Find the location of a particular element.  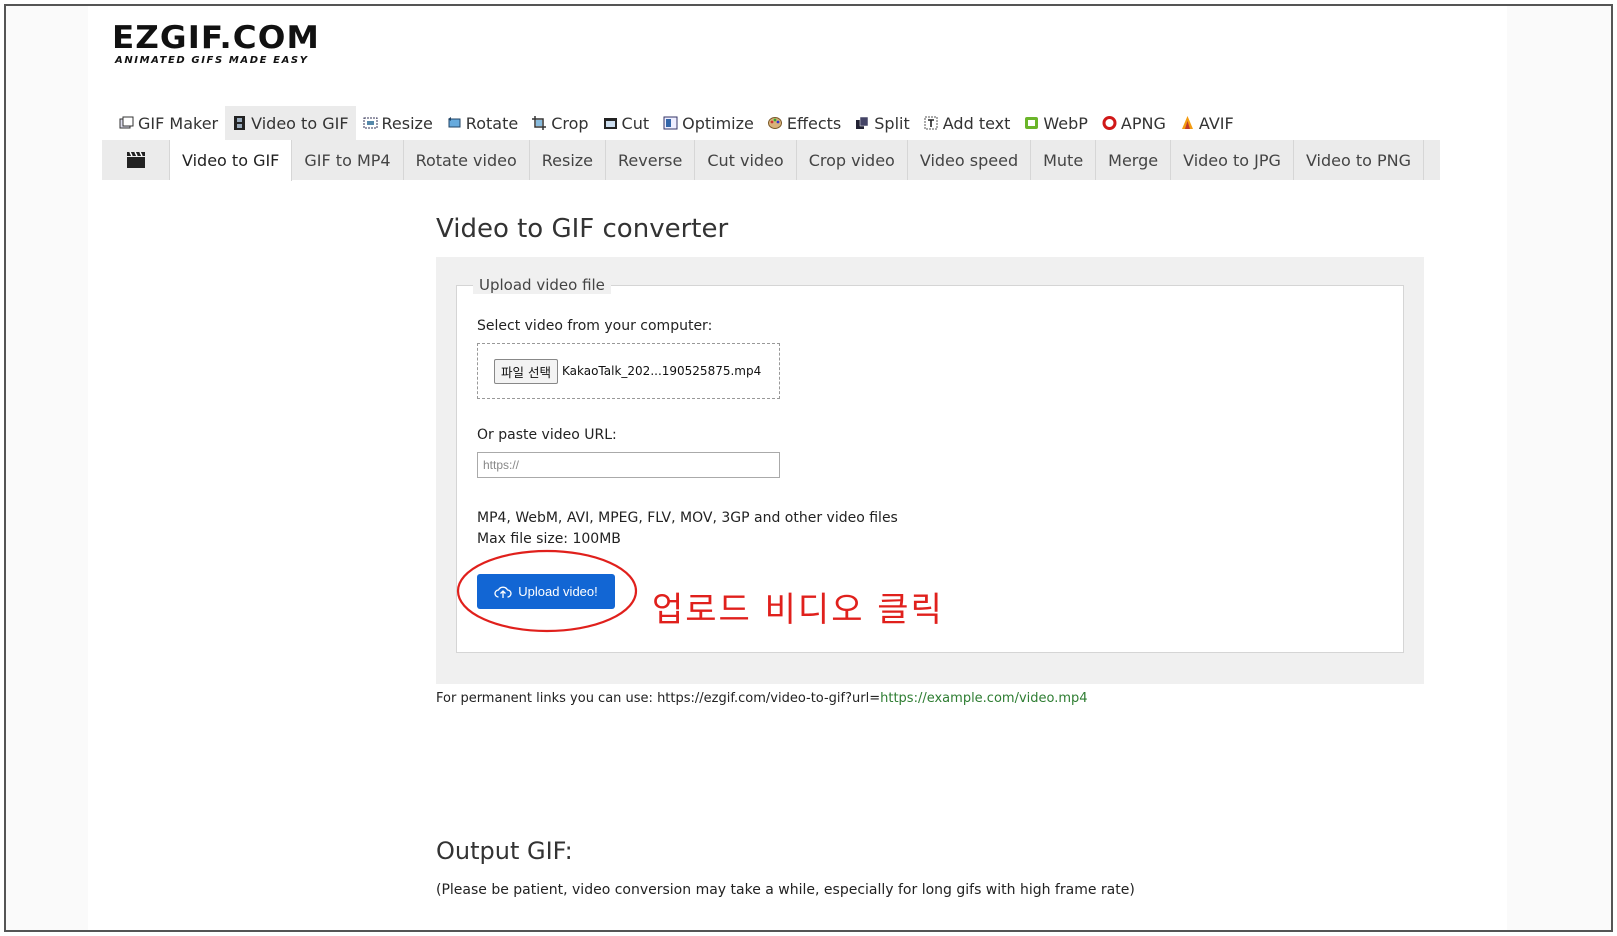

avif-icon is located at coordinates (1187, 122).